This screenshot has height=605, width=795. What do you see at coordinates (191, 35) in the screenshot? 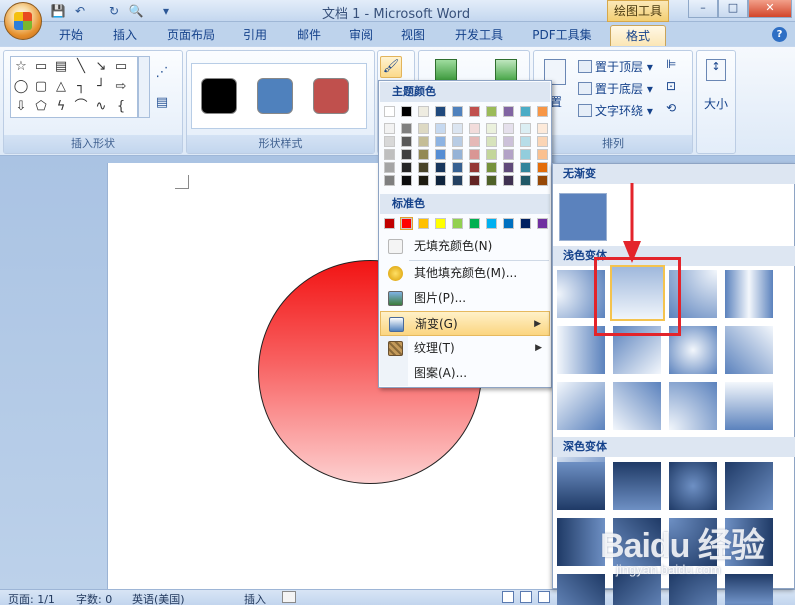
I see `tab-page-layout: 页面布局` at bounding box center [191, 35].